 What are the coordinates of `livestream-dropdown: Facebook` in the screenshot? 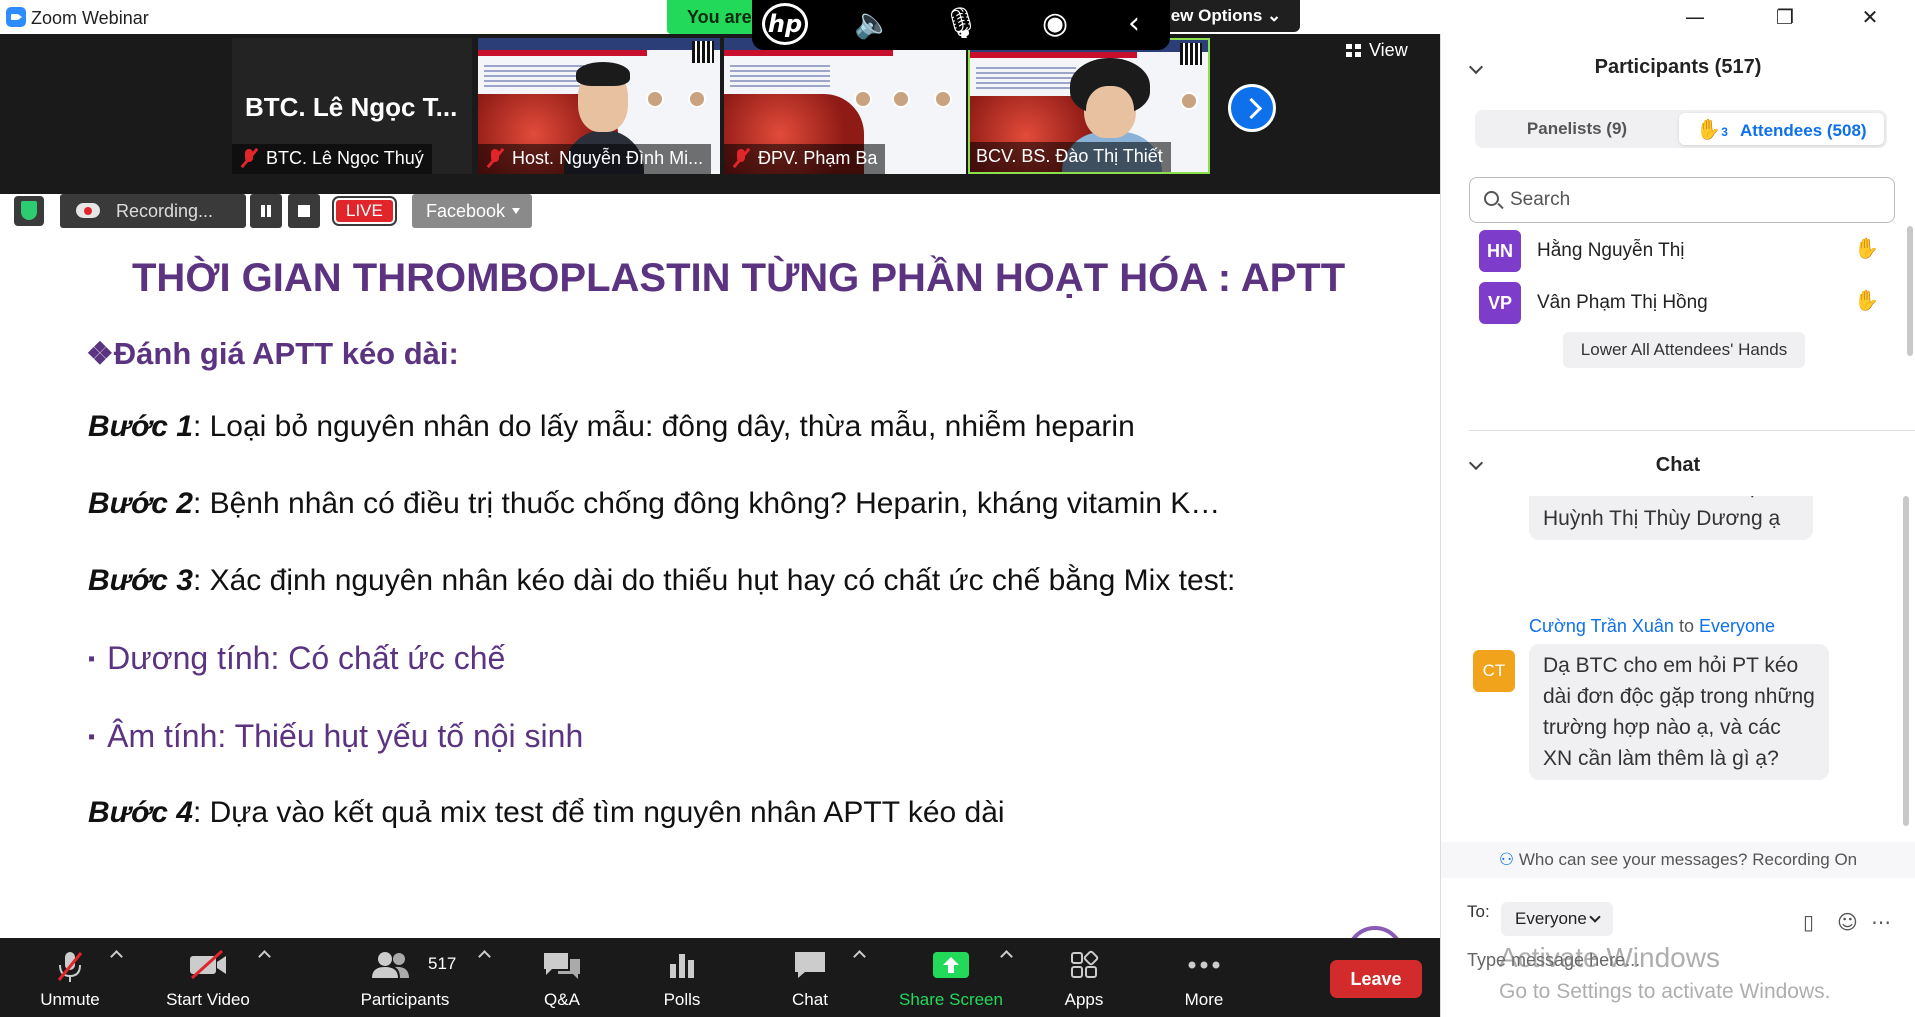 It's located at (472, 211).